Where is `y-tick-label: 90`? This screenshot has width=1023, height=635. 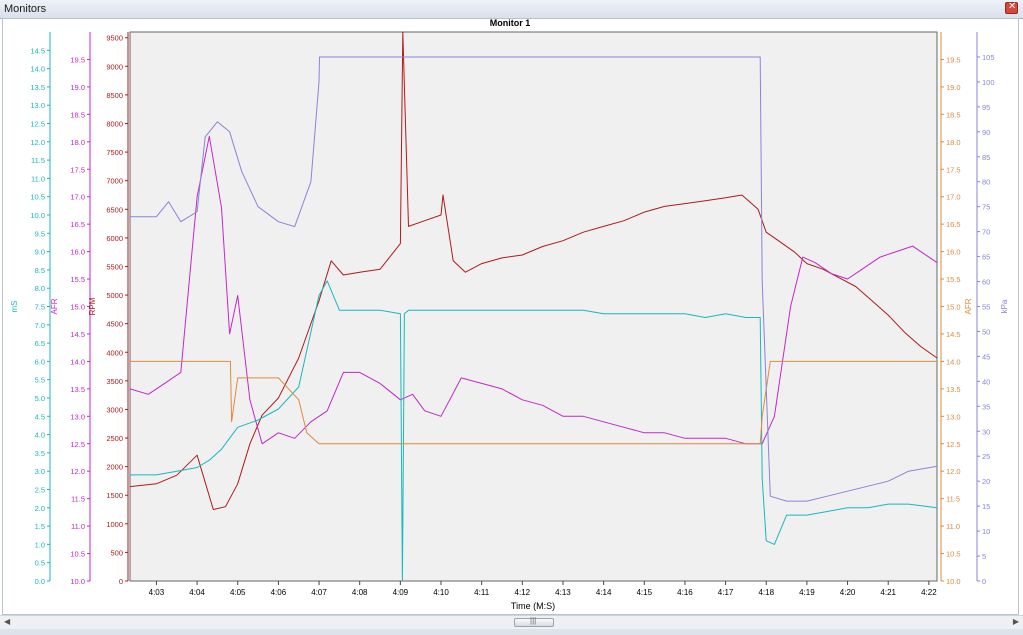
y-tick-label: 90 is located at coordinates (986, 132).